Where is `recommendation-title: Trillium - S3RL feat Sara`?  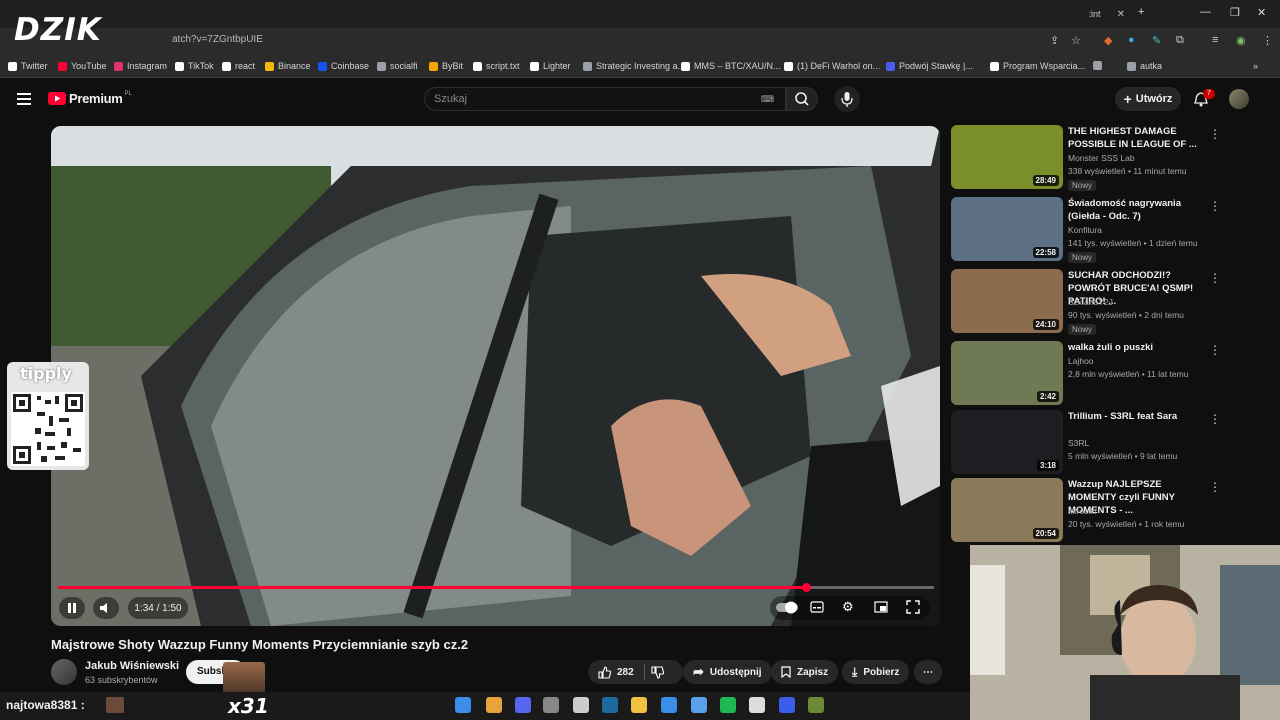 recommendation-title: Trillium - S3RL feat Sara is located at coordinates (1137, 416).